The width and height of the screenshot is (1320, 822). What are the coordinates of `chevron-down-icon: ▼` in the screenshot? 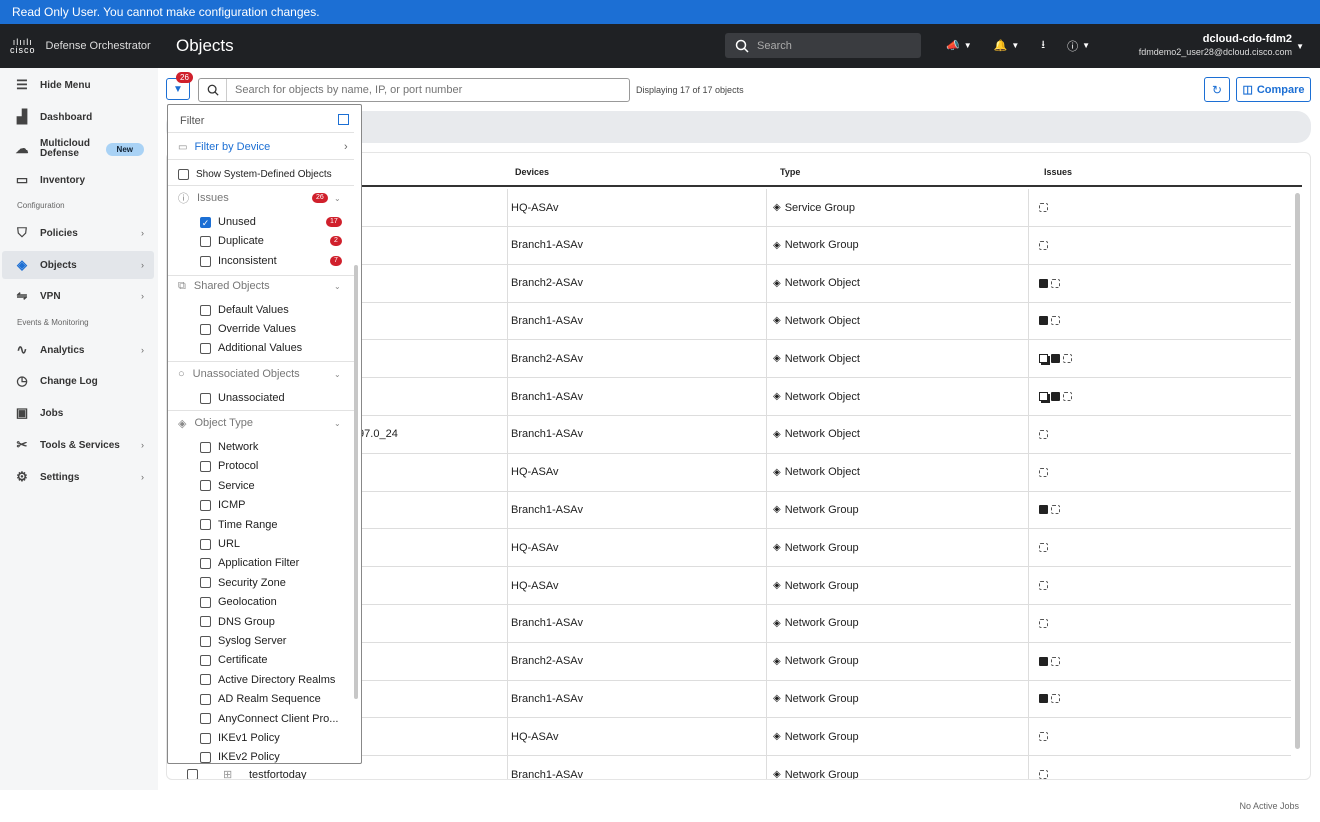 It's located at (1300, 46).